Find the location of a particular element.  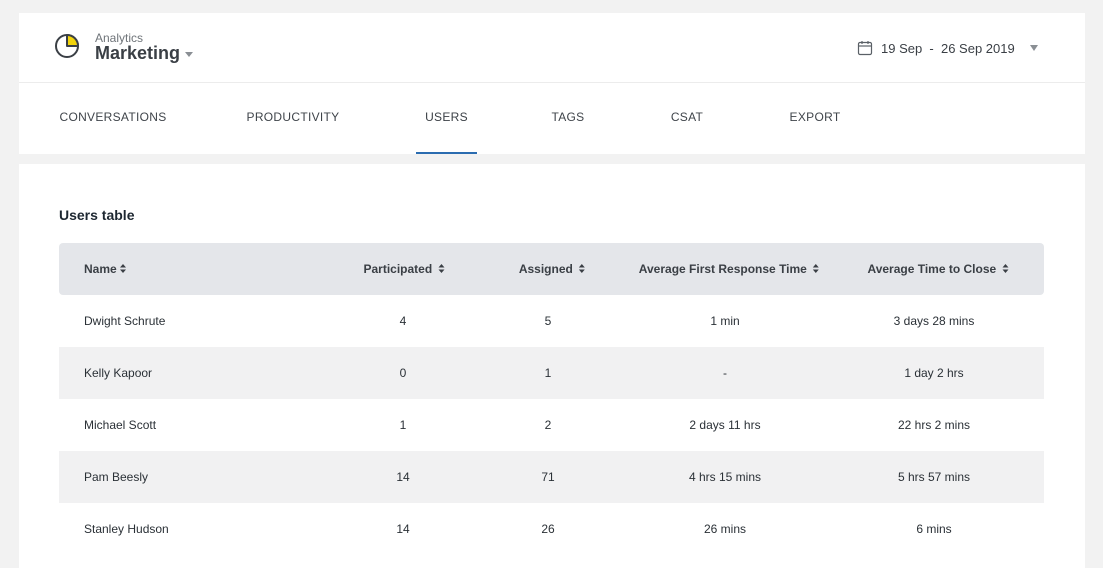

column-header-first-response: Average First Response Time is located at coordinates (729, 269).